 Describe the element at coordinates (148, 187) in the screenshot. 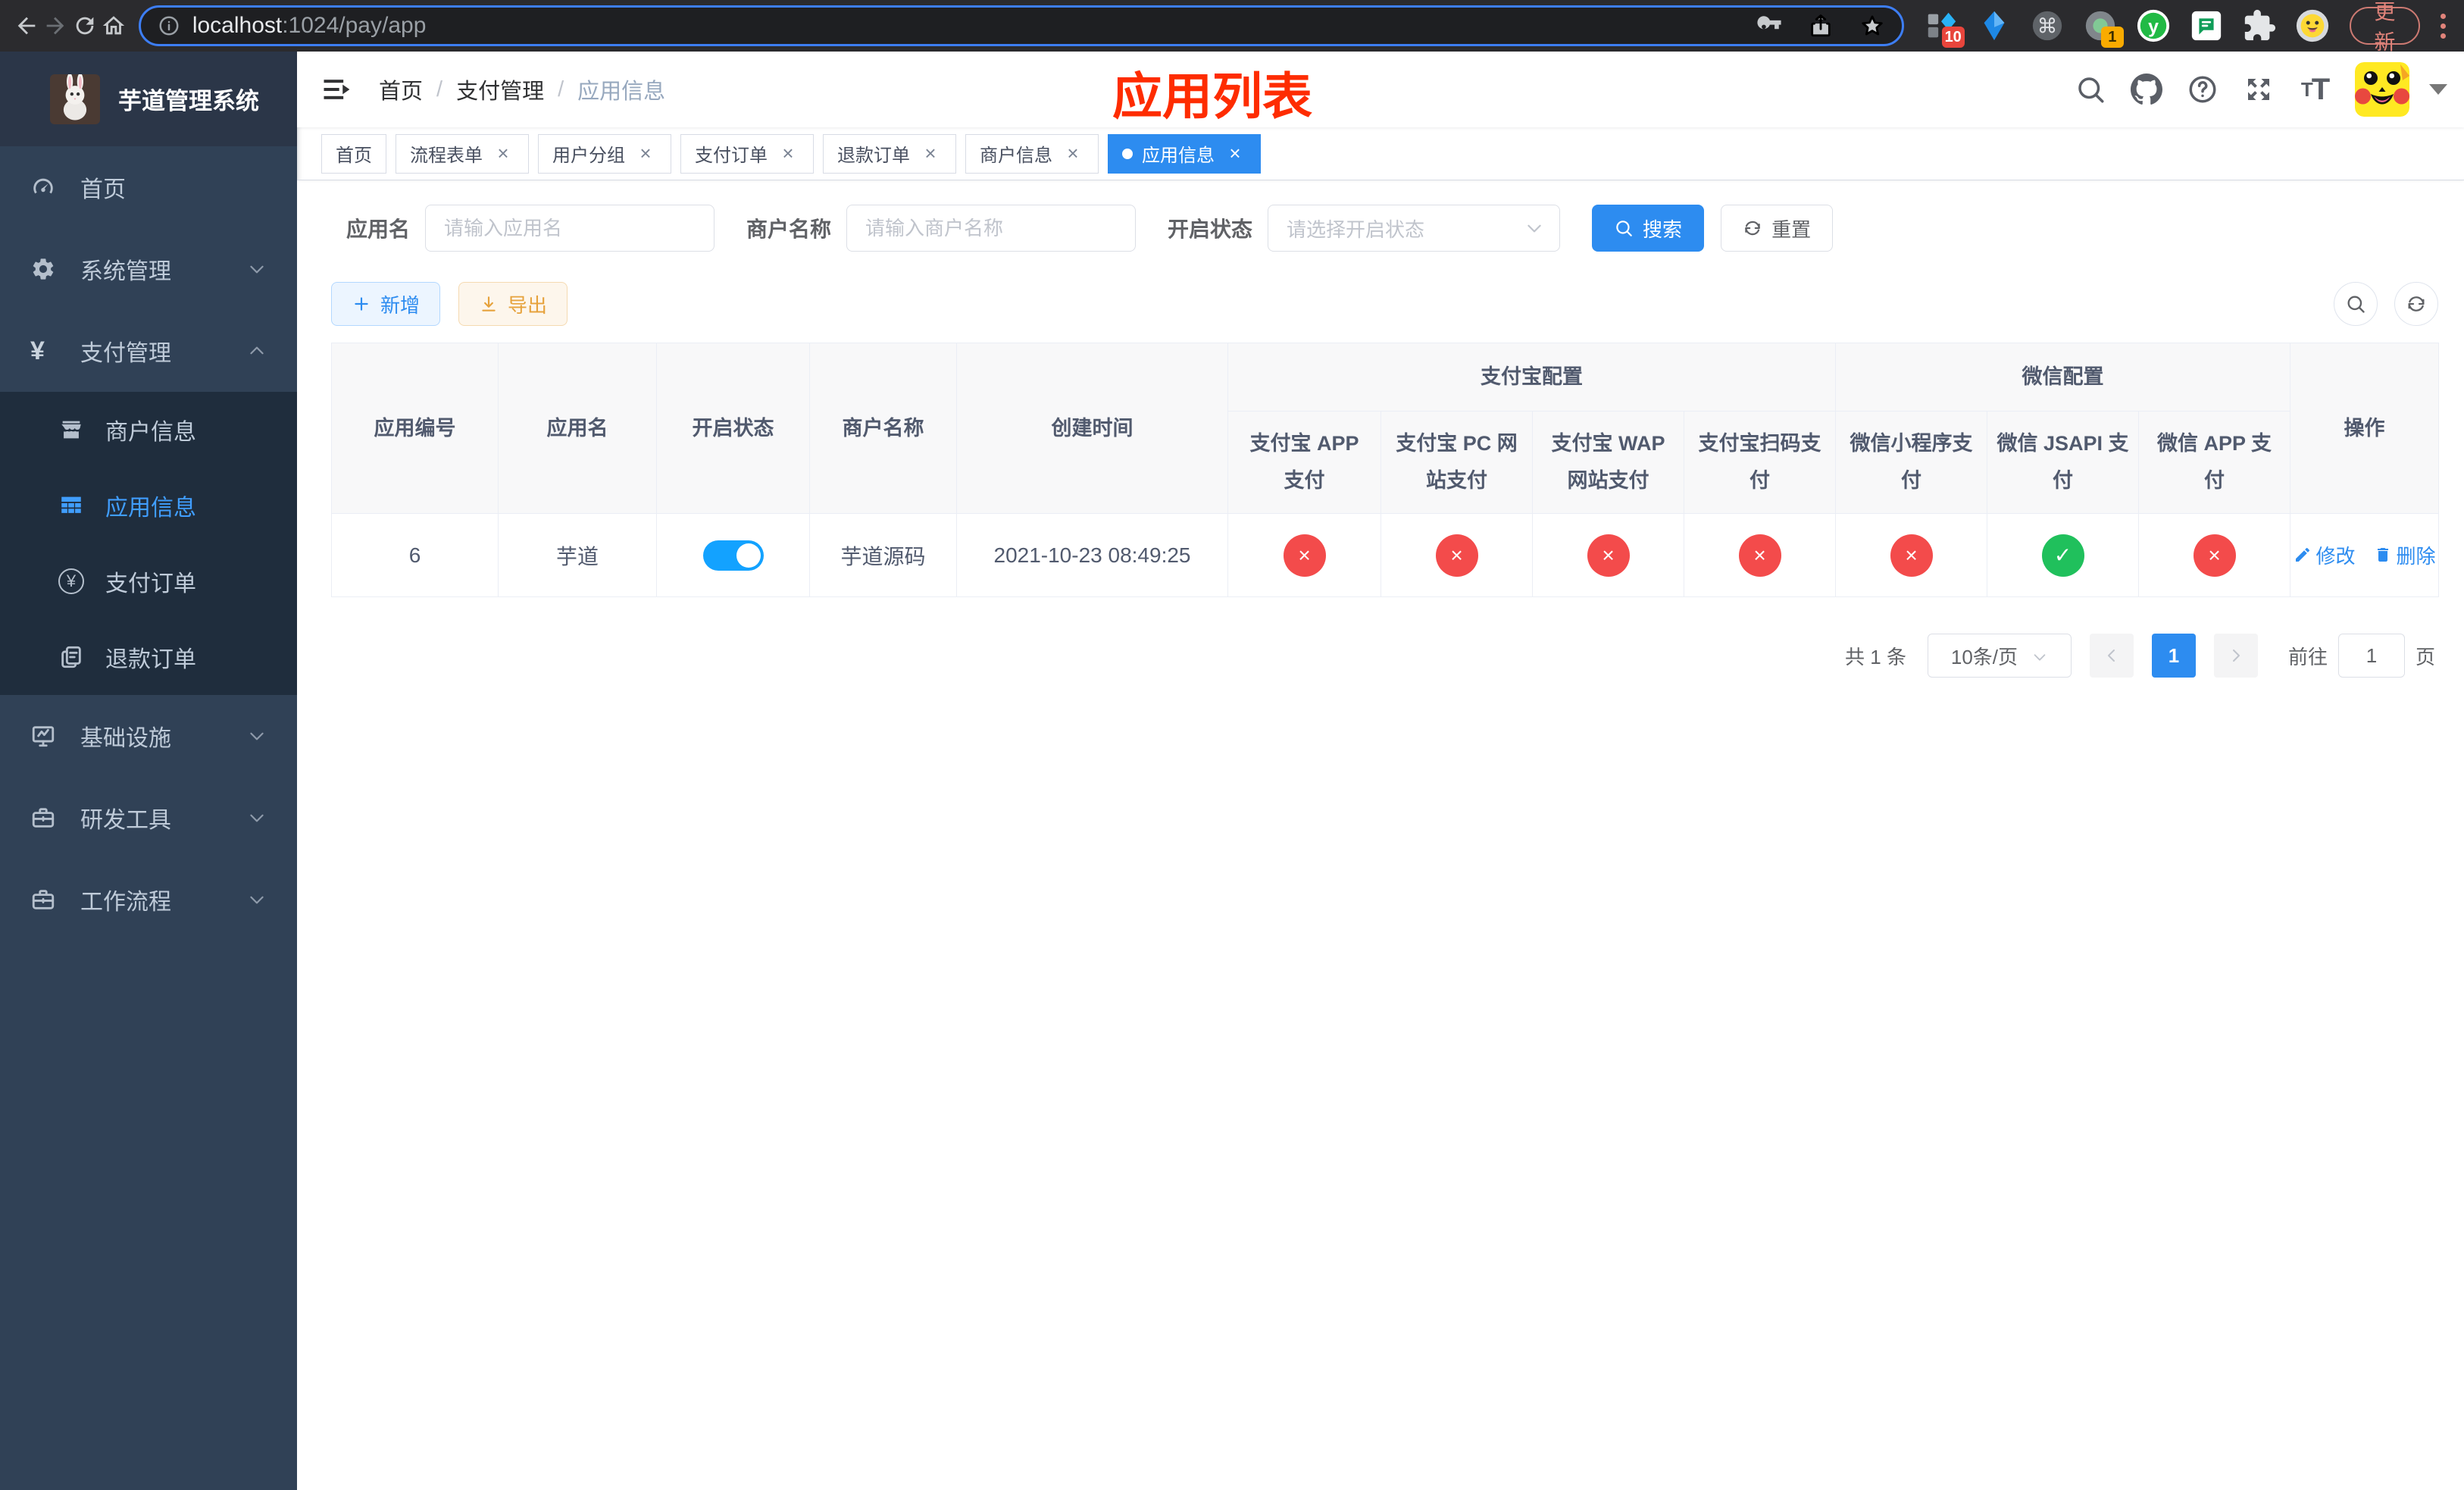

I see `sidebar-item-home: 首页` at that location.